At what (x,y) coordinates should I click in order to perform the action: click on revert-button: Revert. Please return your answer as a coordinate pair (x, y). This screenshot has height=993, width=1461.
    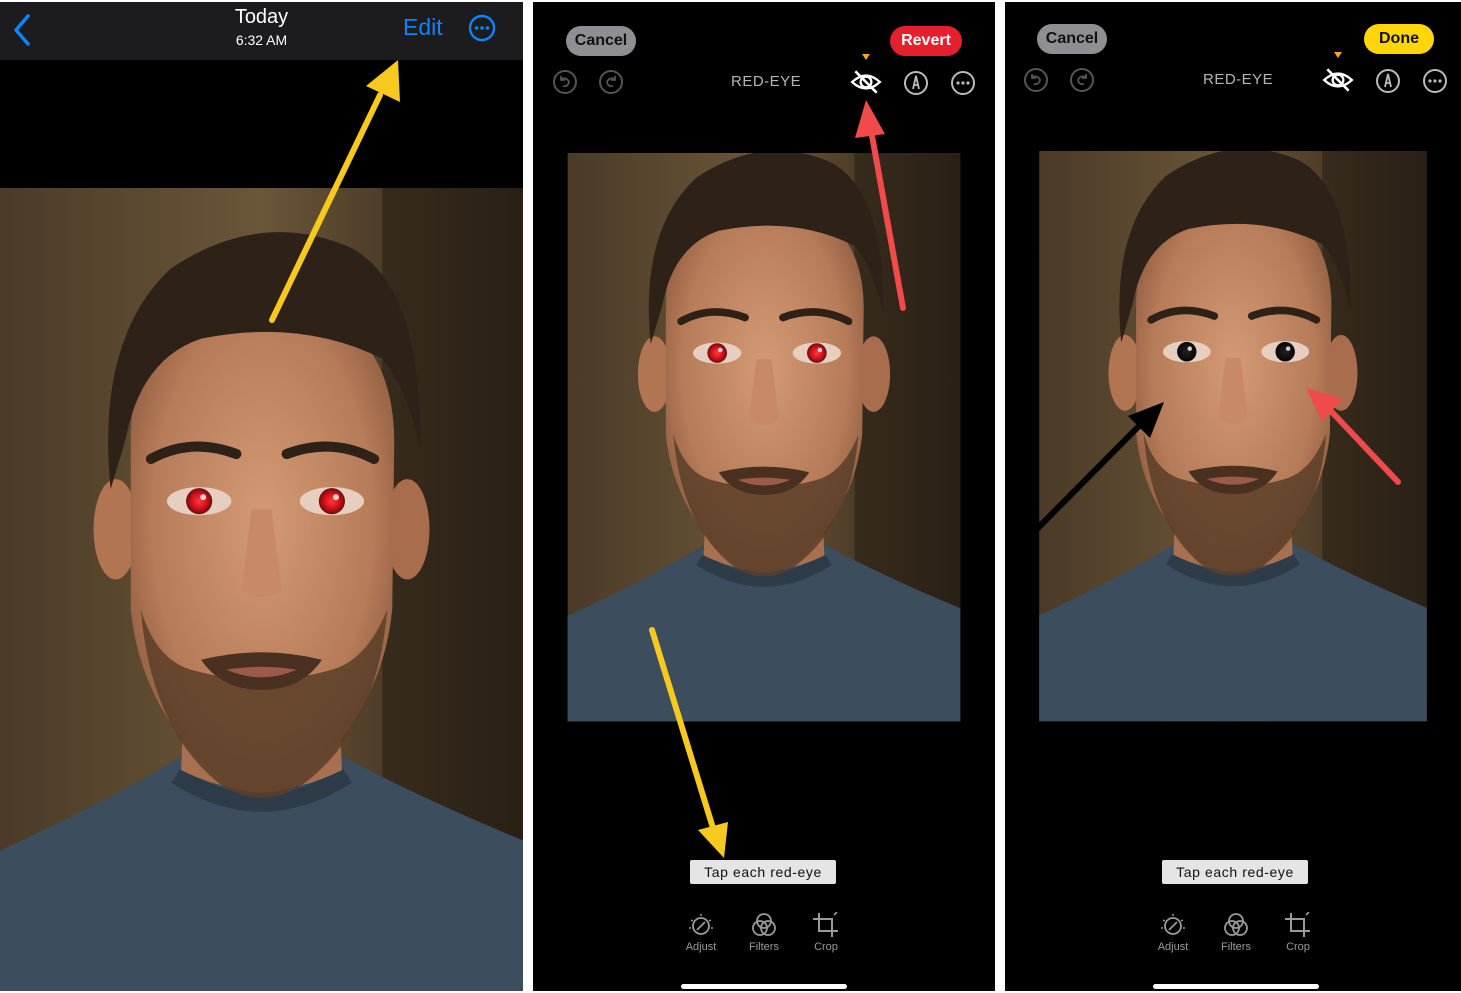
    Looking at the image, I should click on (926, 41).